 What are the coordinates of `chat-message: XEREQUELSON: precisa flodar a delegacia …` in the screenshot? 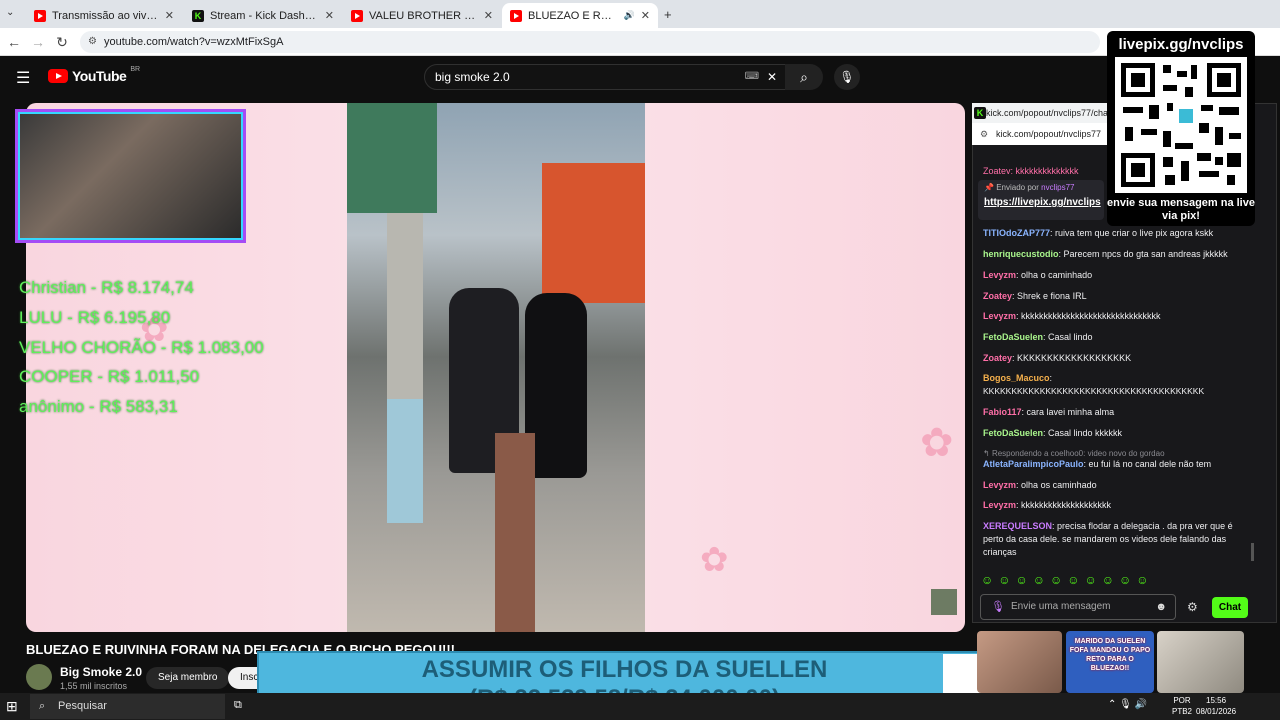 It's located at (1108, 539).